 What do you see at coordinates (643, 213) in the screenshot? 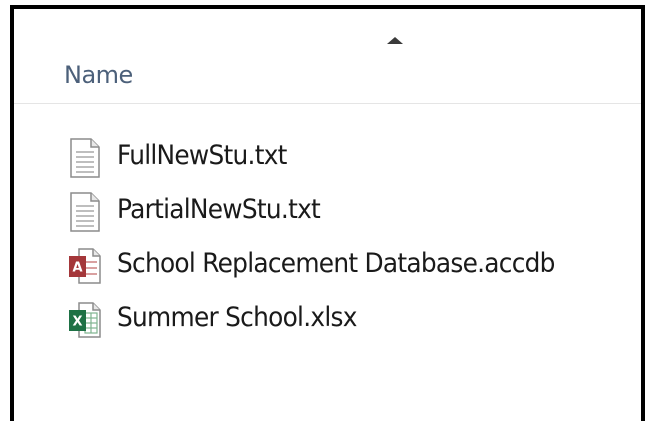
I see `window-border-right` at bounding box center [643, 213].